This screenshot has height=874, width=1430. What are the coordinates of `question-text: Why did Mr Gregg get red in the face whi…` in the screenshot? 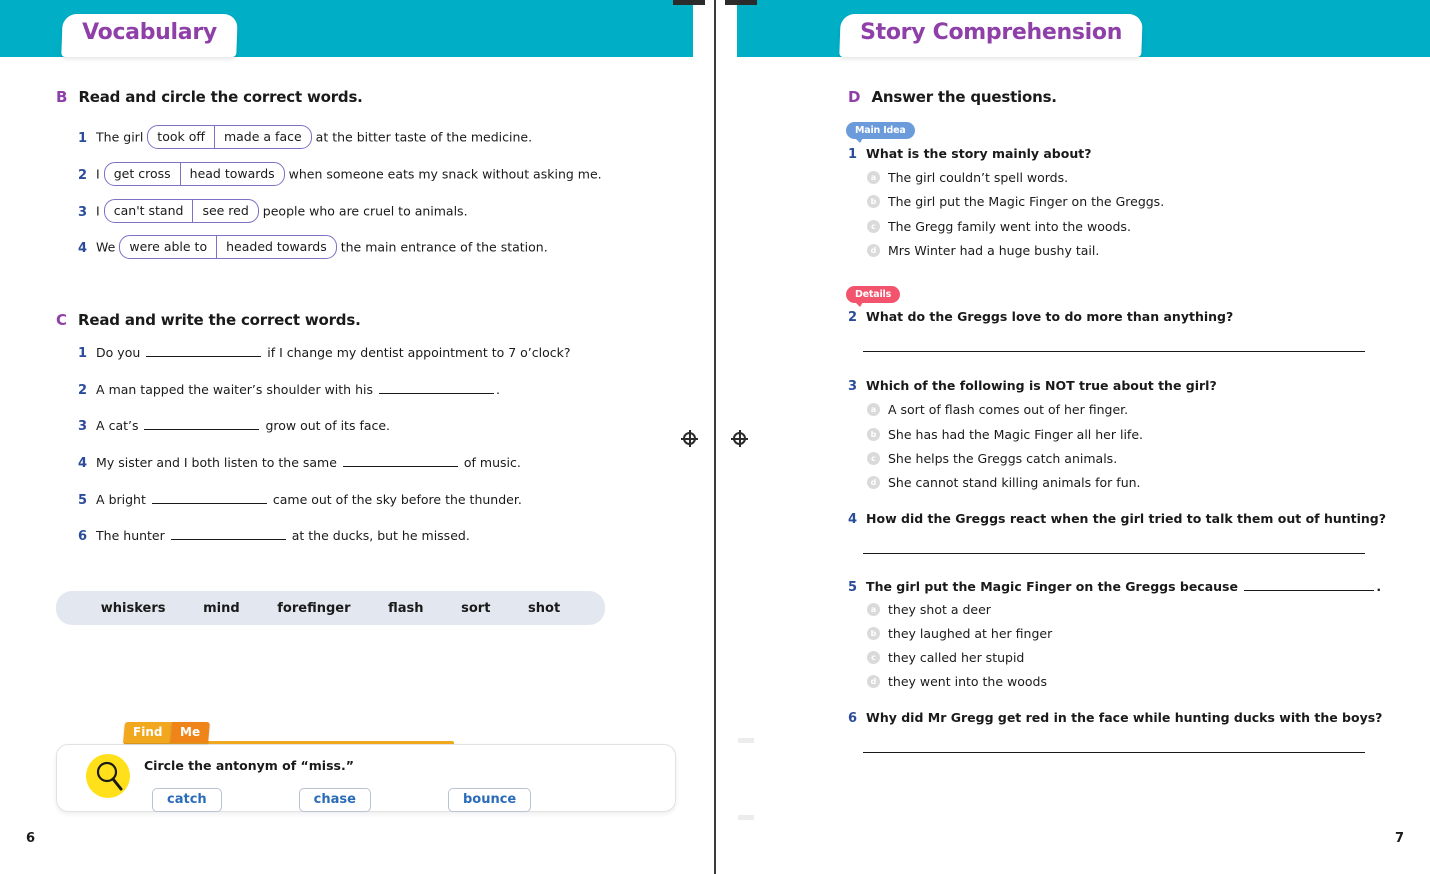 It's located at (1124, 717).